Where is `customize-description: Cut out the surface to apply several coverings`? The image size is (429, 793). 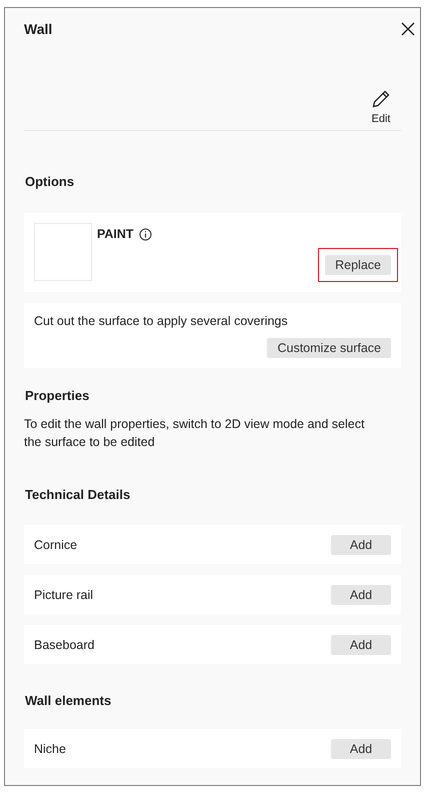 customize-description: Cut out the surface to apply several coverings is located at coordinates (161, 321).